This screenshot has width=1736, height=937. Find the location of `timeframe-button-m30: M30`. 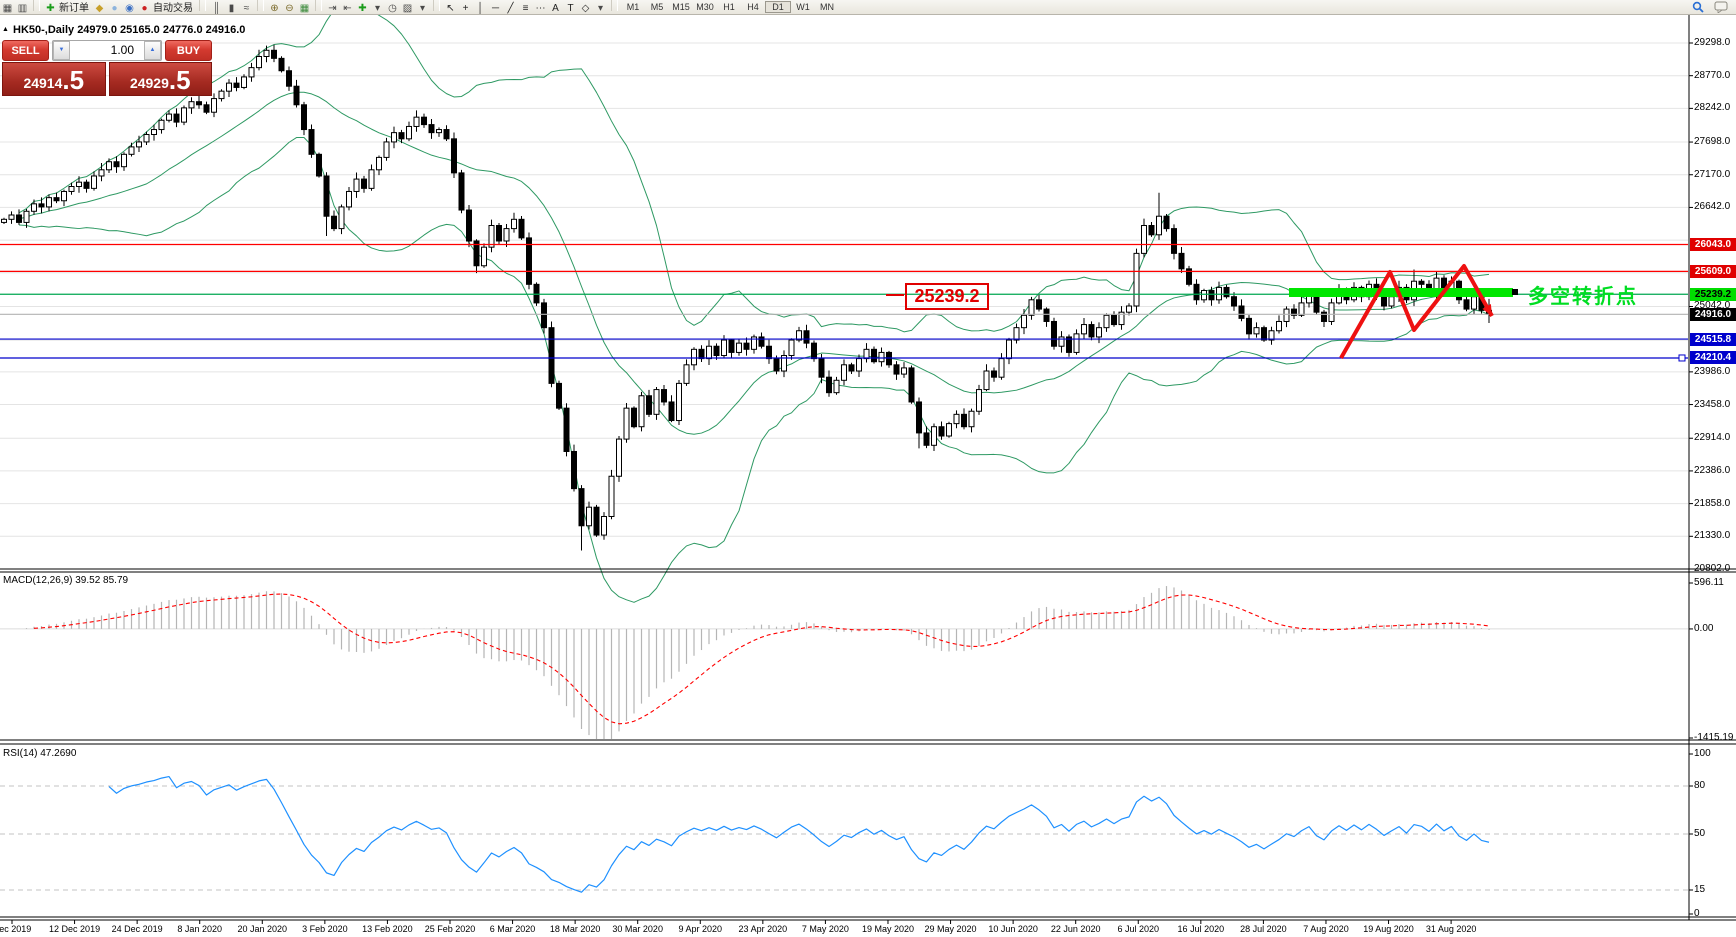

timeframe-button-m30: M30 is located at coordinates (705, 7).